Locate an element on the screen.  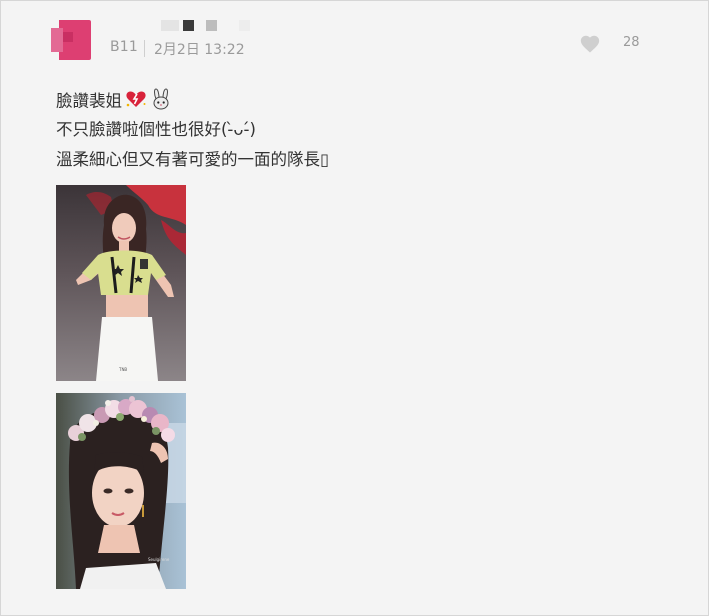
flower-crown-photo: Seulgirene is located at coordinates (121, 491).